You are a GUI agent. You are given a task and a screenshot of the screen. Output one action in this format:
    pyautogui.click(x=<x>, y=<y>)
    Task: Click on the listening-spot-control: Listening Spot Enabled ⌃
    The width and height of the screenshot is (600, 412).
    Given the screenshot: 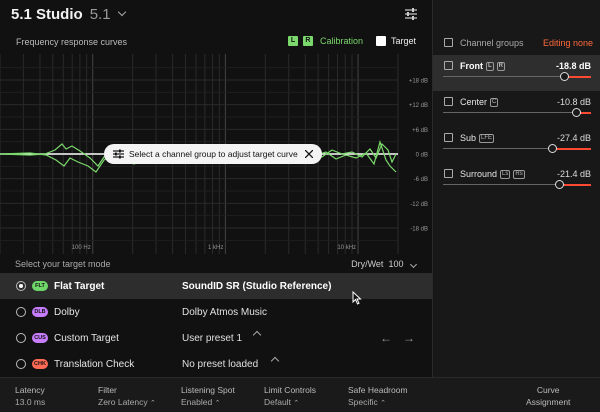 What is the action you would take?
    pyautogui.click(x=208, y=396)
    